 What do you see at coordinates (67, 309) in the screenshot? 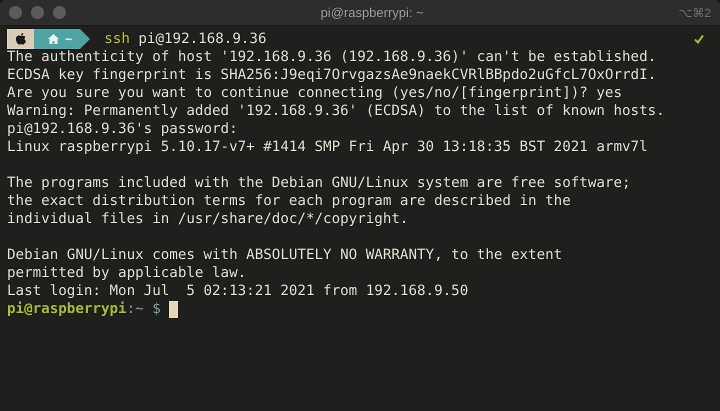
I see `prompt-user-host: pi@raspberrypi` at bounding box center [67, 309].